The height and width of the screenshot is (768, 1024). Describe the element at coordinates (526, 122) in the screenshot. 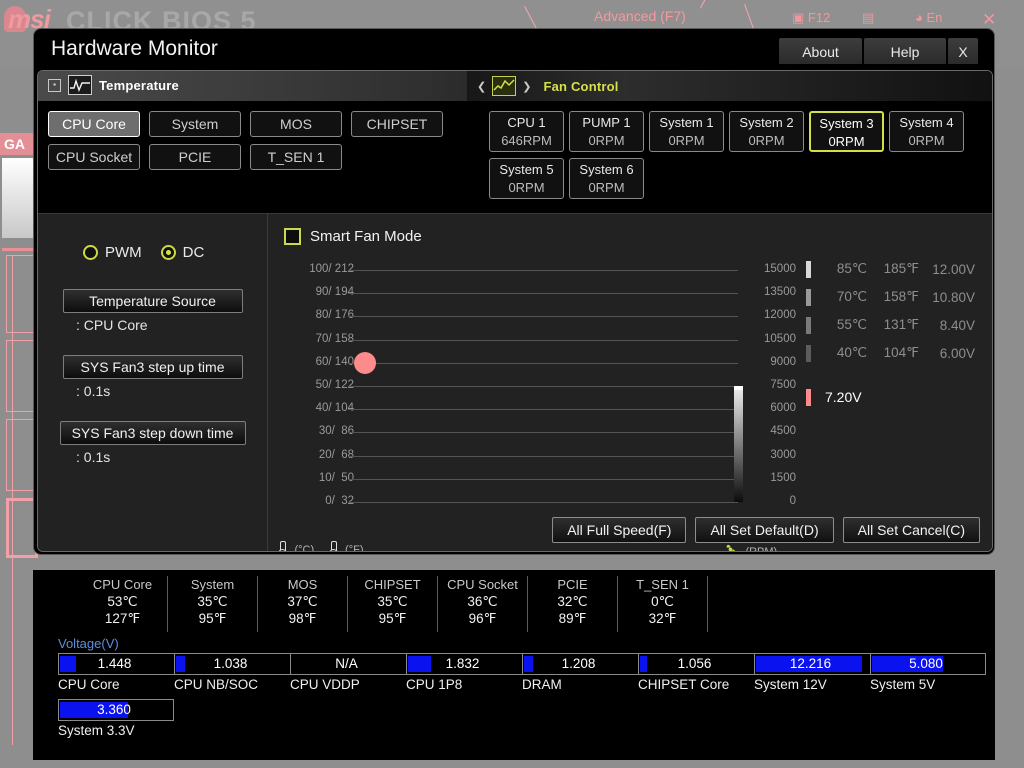

I see `fan-name: CPU 1` at that location.